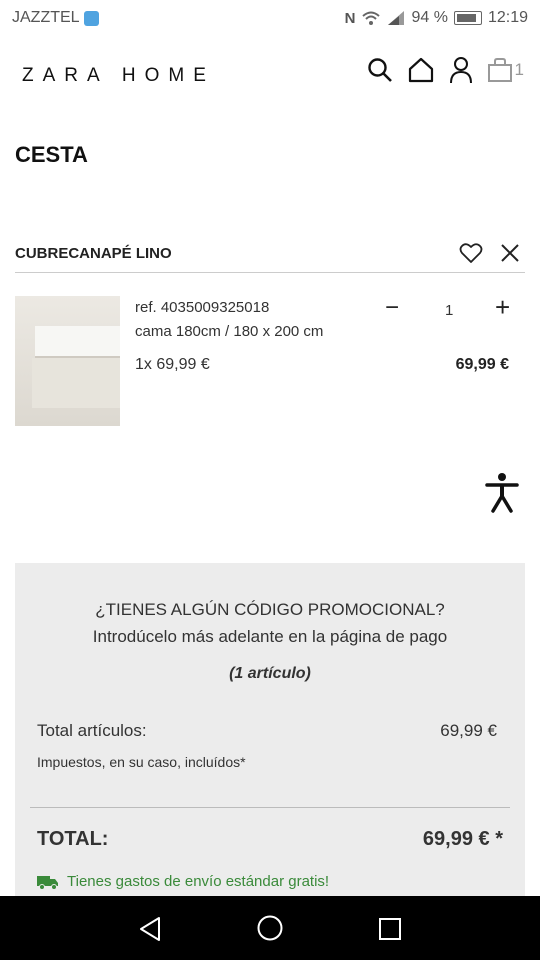 The width and height of the screenshot is (540, 960). Describe the element at coordinates (270, 609) in the screenshot. I see `promo-question: ¿TIENES ALGÚN CÓDIGO PROMOCIONAL?` at that location.